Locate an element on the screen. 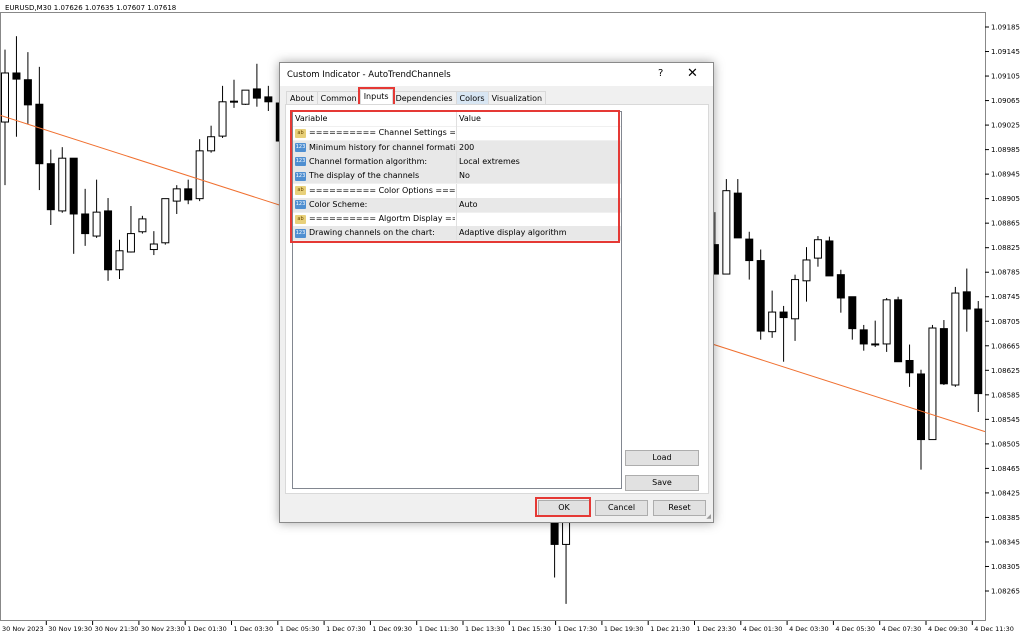 The height and width of the screenshot is (639, 1024). time-label: 1 Dec 15:30 is located at coordinates (531, 629).